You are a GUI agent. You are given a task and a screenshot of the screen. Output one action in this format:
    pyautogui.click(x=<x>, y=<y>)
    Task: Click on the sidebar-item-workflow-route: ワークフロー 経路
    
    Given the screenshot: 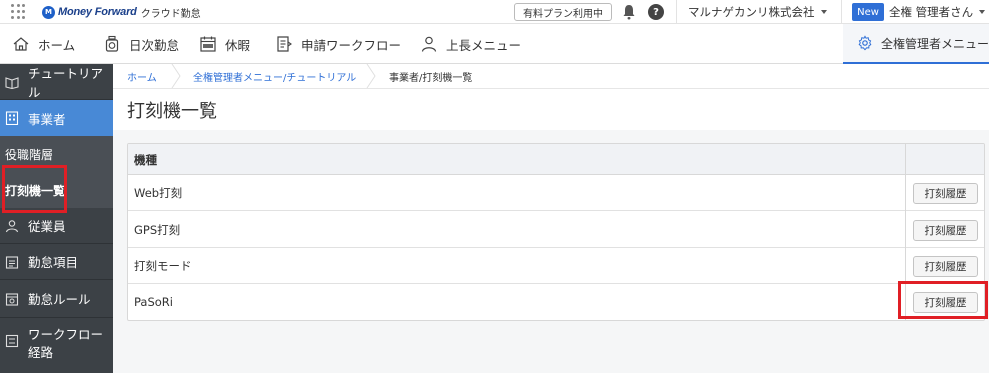 What is the action you would take?
    pyautogui.click(x=56, y=343)
    